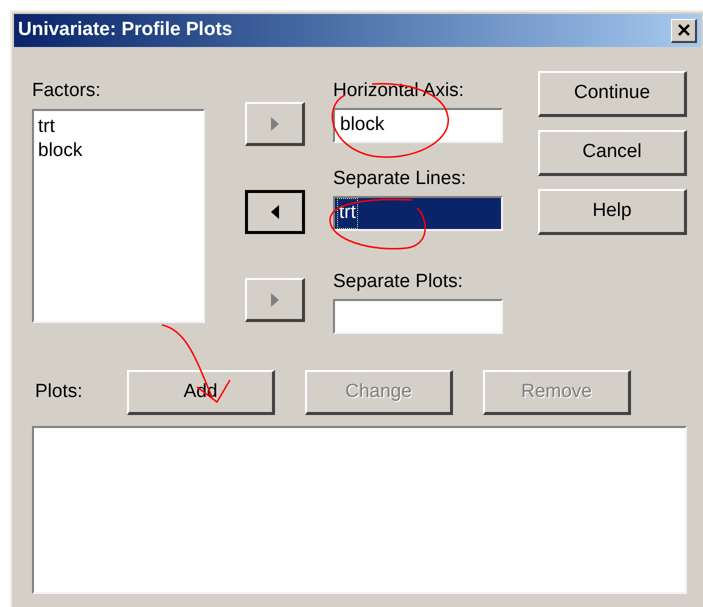  What do you see at coordinates (418, 125) in the screenshot?
I see `target-field: block` at bounding box center [418, 125].